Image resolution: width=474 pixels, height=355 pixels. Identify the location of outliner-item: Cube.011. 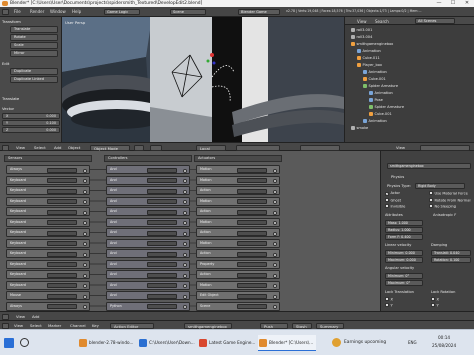
(368, 58).